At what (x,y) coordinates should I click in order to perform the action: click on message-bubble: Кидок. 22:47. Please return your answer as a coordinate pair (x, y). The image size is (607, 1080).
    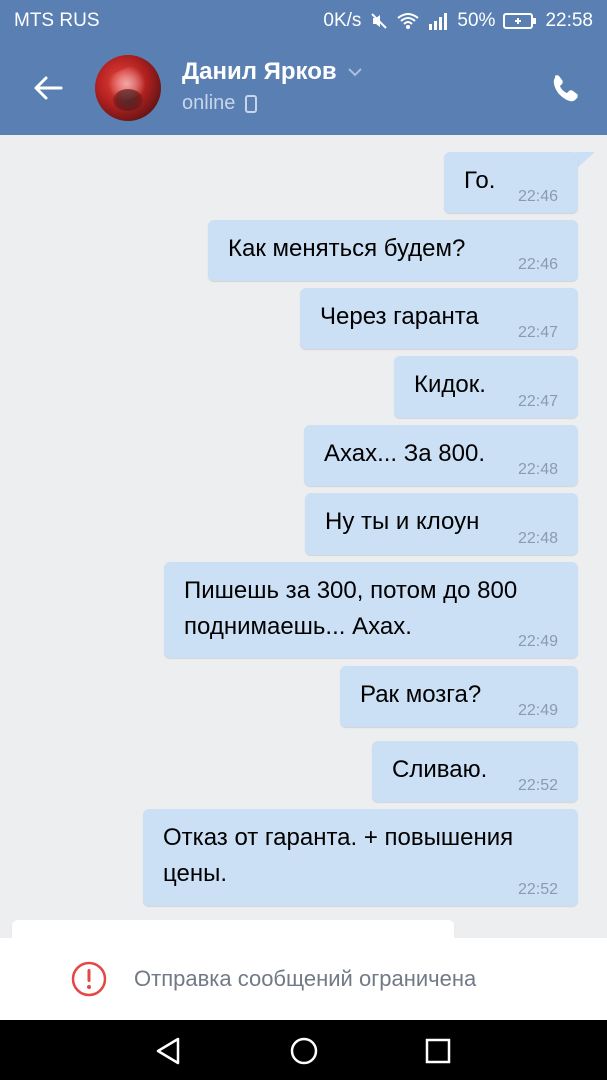
    Looking at the image, I should click on (486, 387).